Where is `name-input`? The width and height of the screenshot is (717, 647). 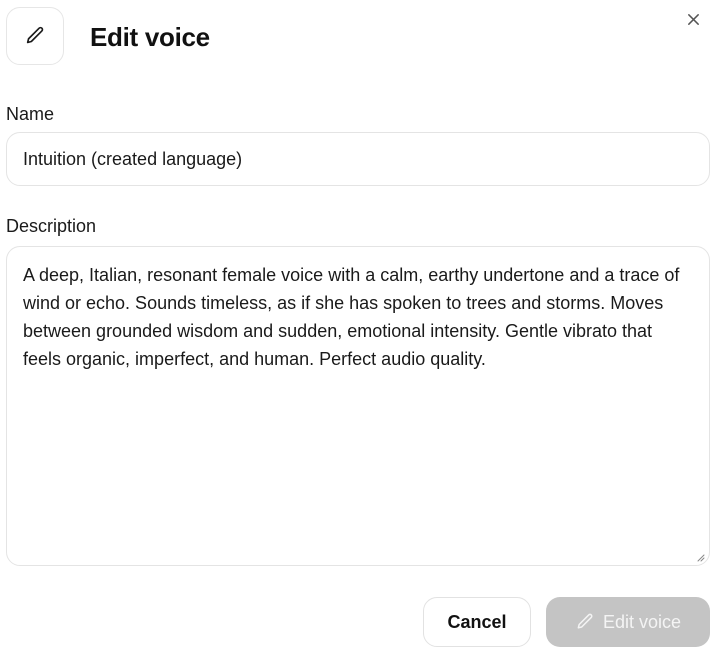
name-input is located at coordinates (358, 159).